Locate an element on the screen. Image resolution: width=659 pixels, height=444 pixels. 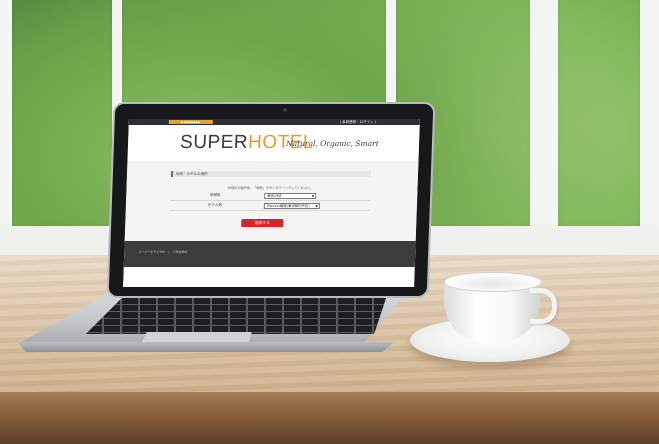
region-label: 地域名 is located at coordinates (215, 195).